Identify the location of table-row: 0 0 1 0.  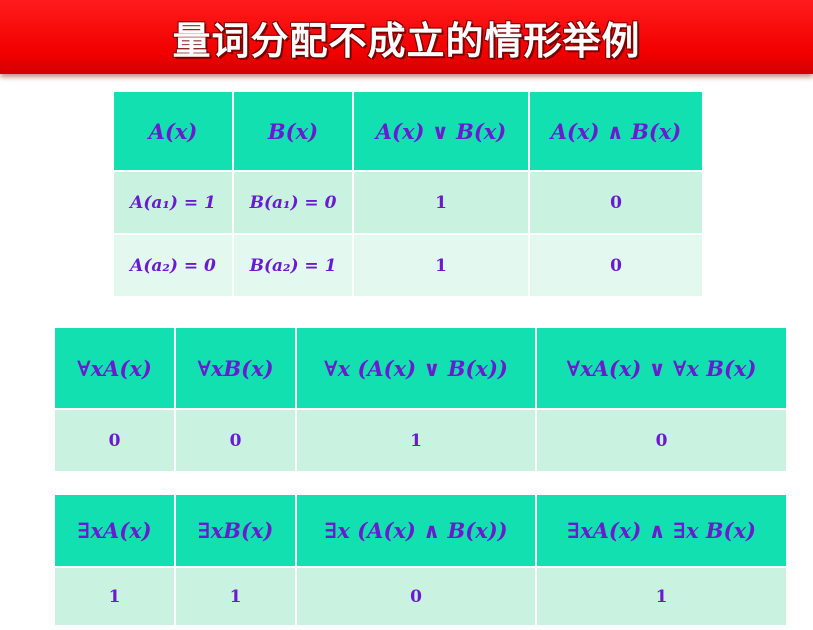
(420, 440).